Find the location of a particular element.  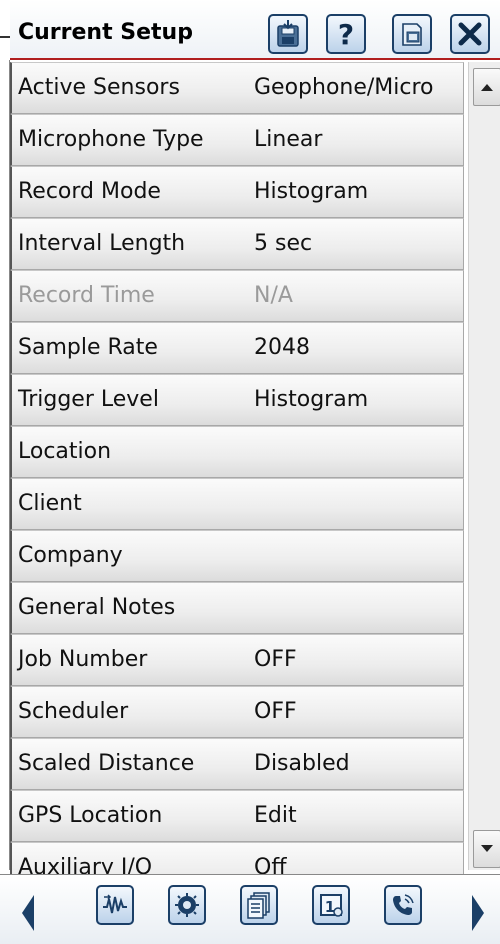

setting-row: Scheduler OFF is located at coordinates (237, 712).